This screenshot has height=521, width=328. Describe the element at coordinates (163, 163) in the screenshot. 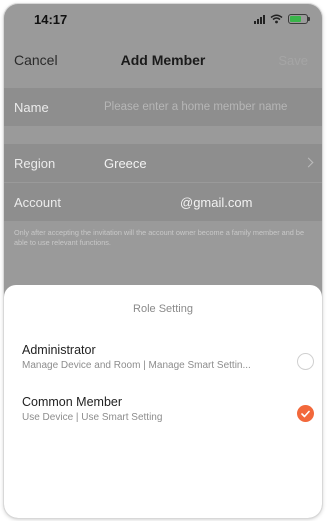

I see `region-row: Region Greece` at that location.